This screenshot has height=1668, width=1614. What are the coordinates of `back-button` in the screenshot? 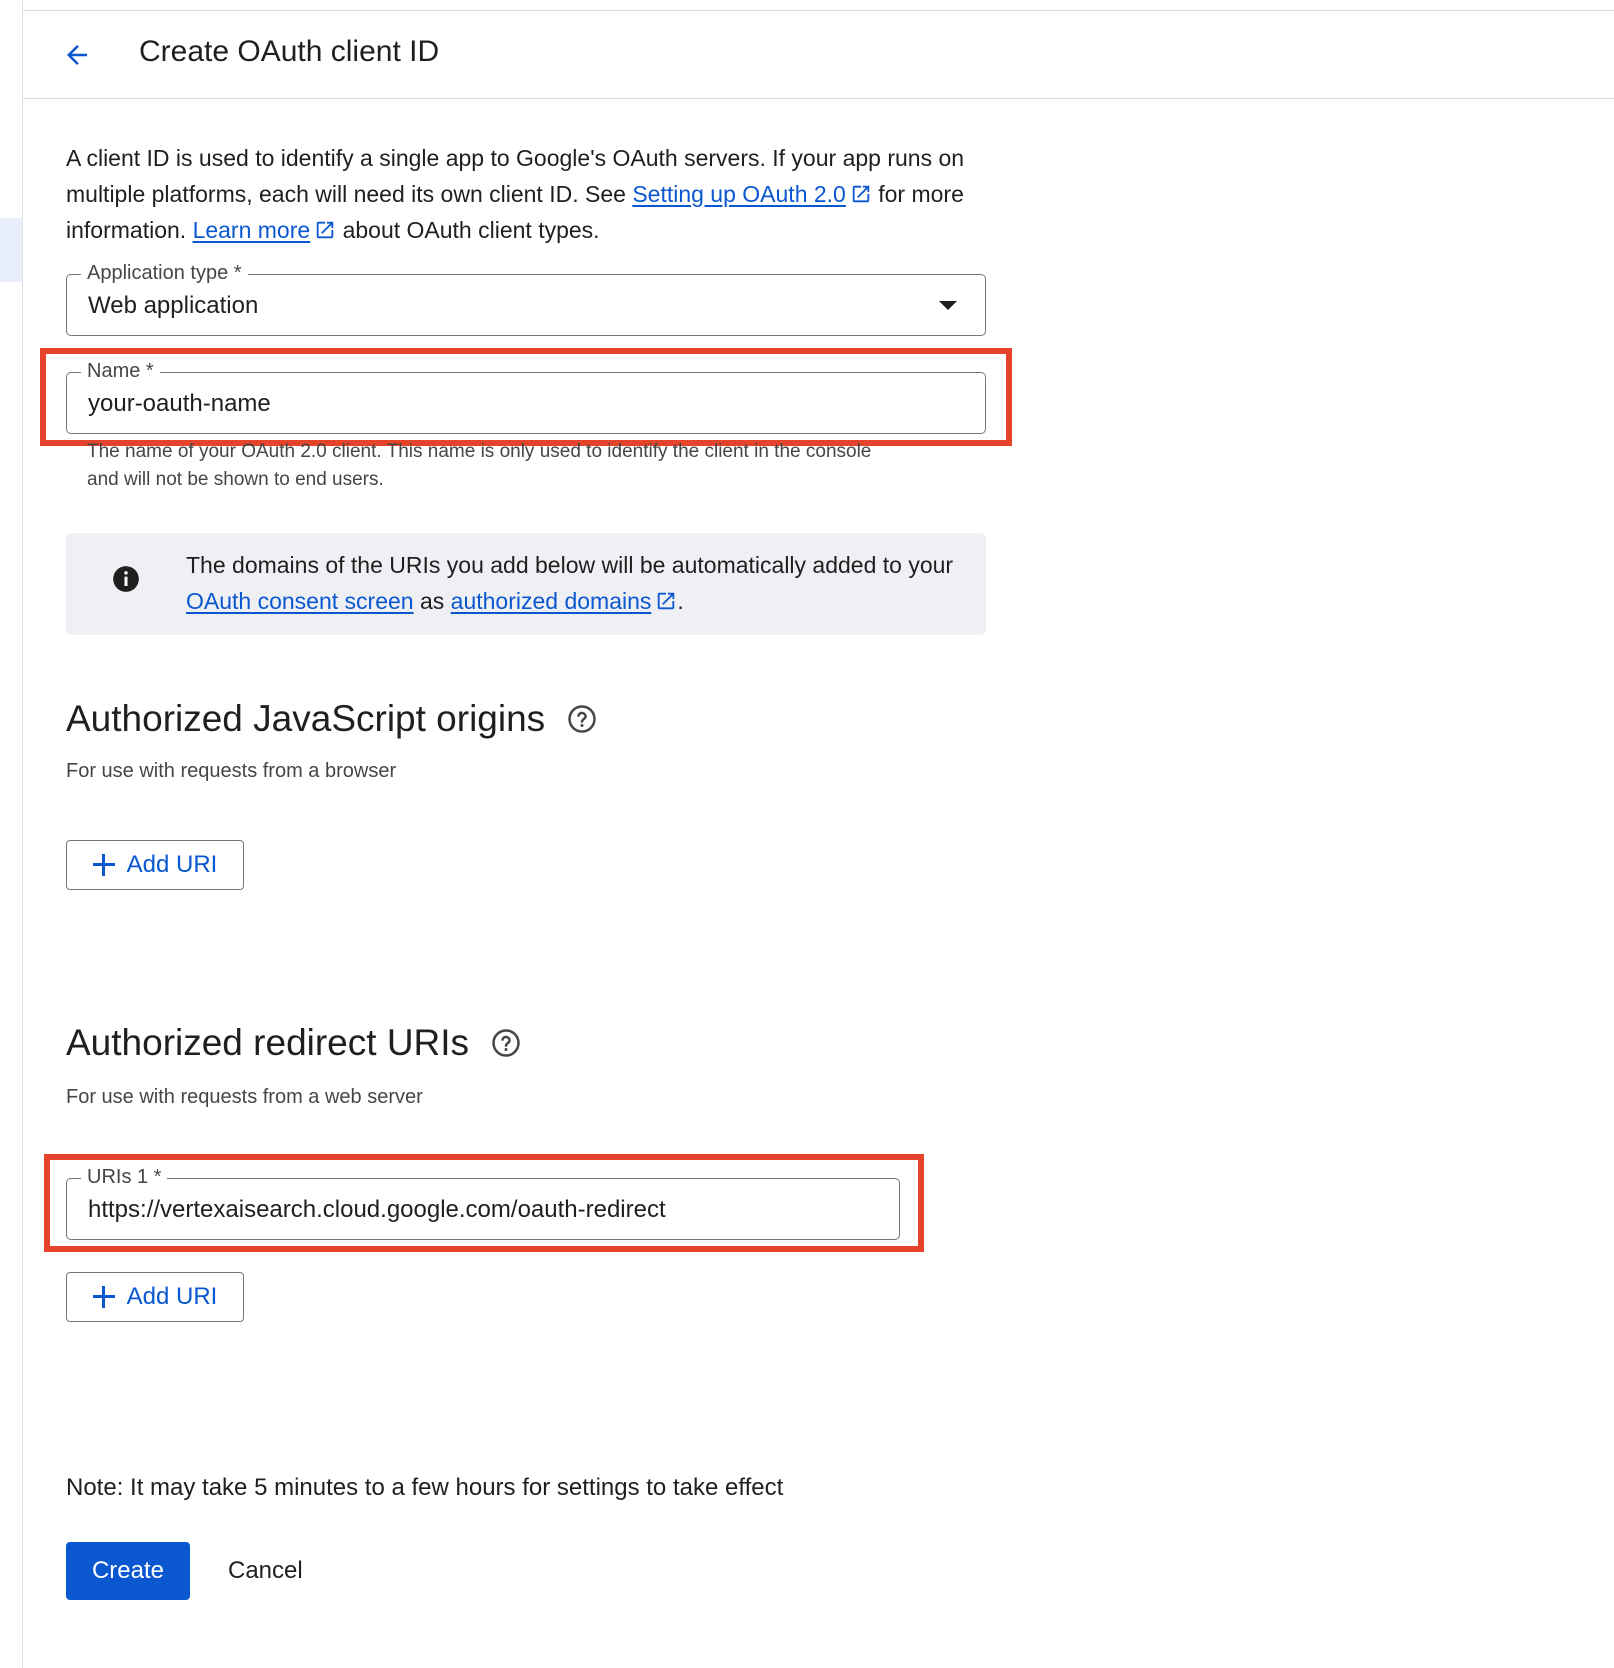 It's located at (77, 55).